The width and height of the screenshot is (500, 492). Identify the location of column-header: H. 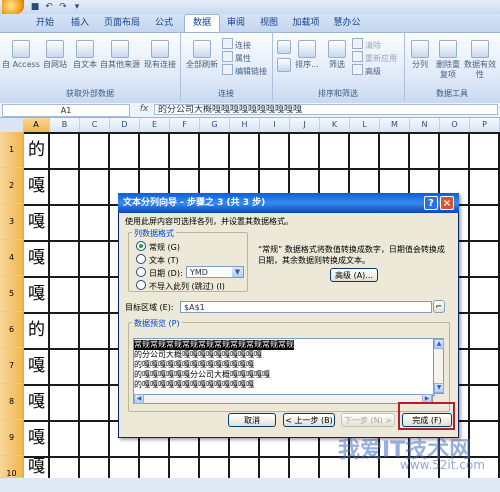
(245, 125).